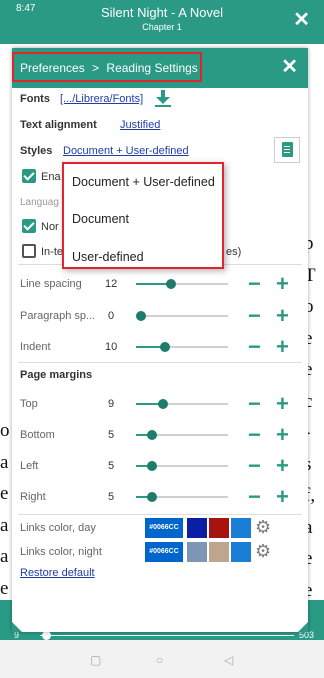 The image size is (324, 678). I want to click on dropdown-option-document-user-defined: Document + User-defined, so click(143, 182).